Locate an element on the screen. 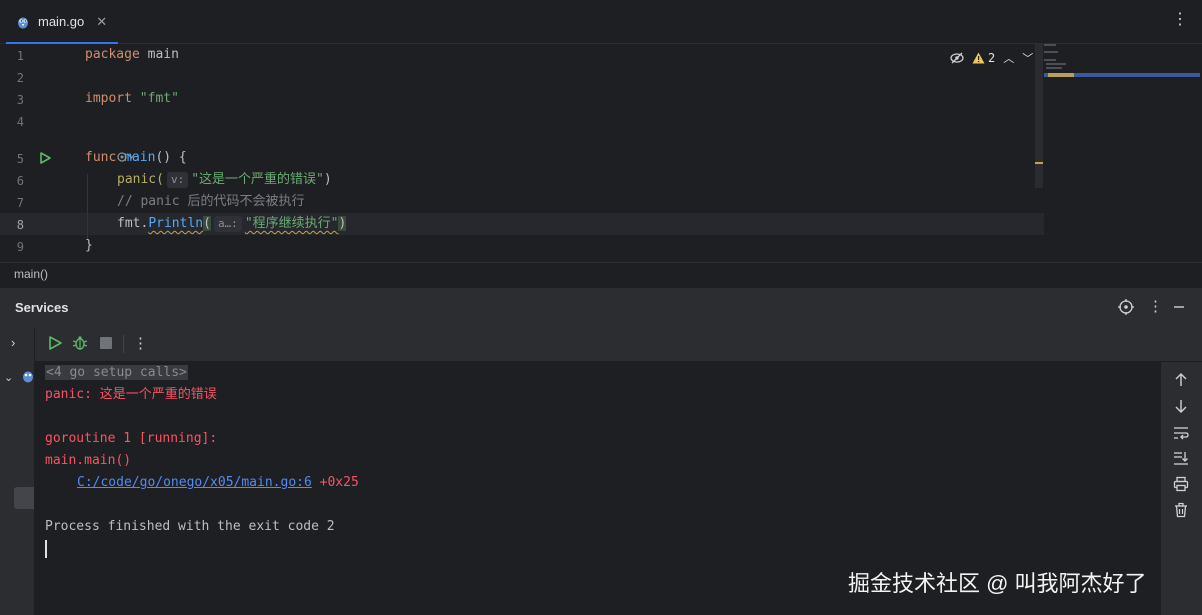 Image resolution: width=1202 pixels, height=615 pixels. crosshair-icon is located at coordinates (1126, 307).